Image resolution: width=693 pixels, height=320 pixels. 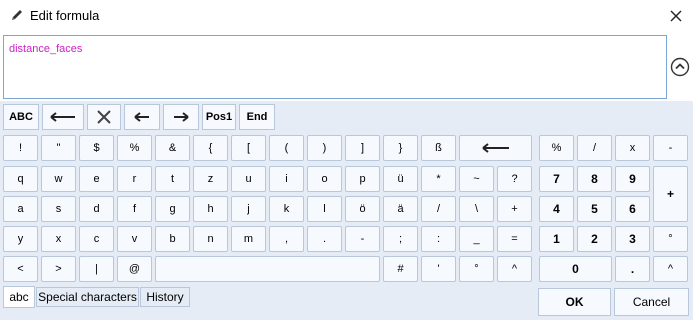 What do you see at coordinates (134, 179) in the screenshot?
I see `key-keys_row2-3: r` at bounding box center [134, 179].